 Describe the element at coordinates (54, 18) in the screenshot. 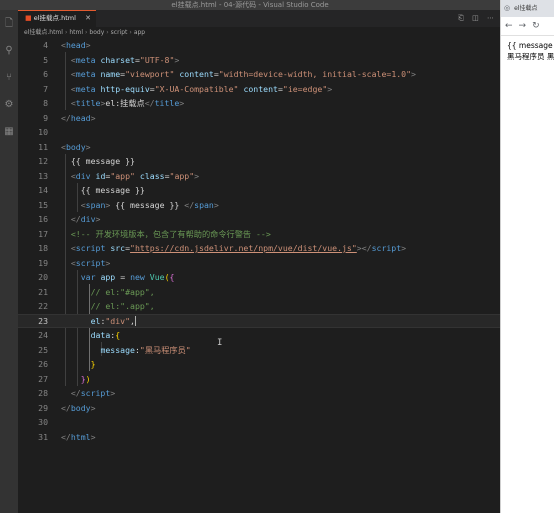

I see `tab-label: el挂载点.html` at that location.